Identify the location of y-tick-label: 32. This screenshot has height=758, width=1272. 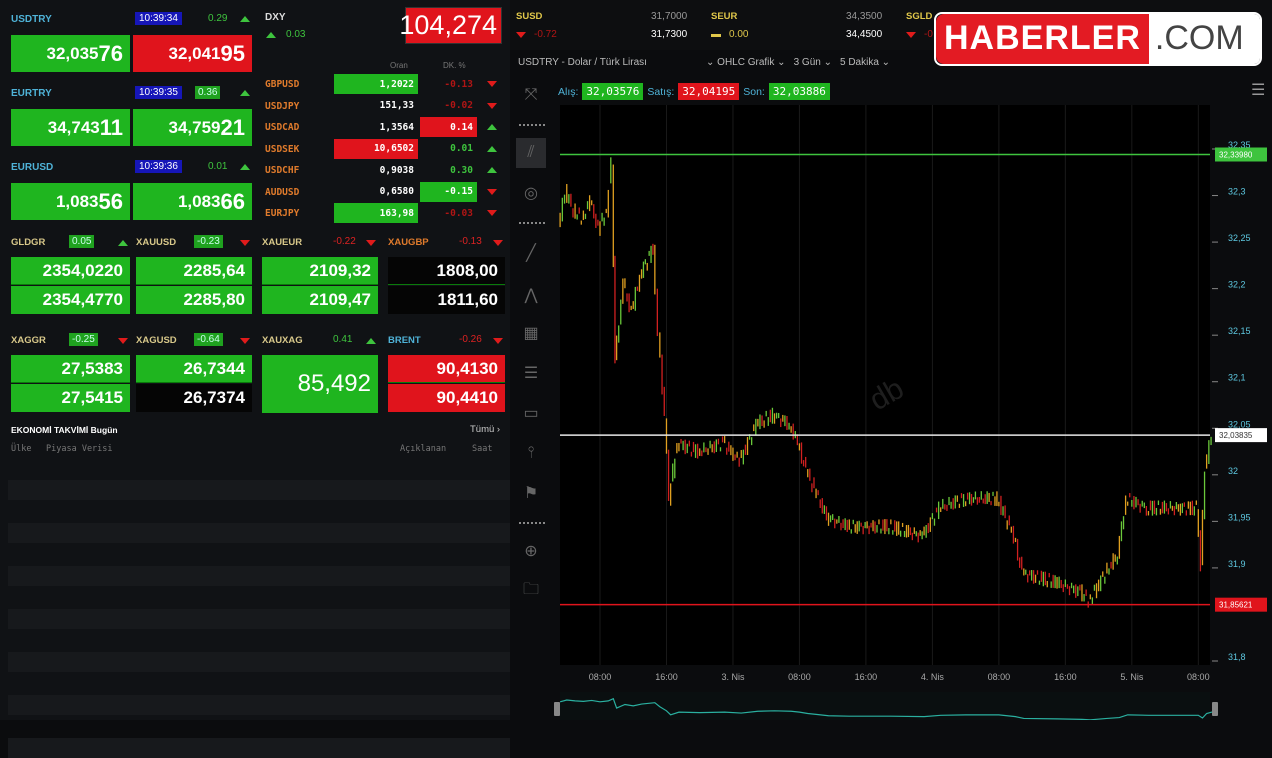
(1233, 471).